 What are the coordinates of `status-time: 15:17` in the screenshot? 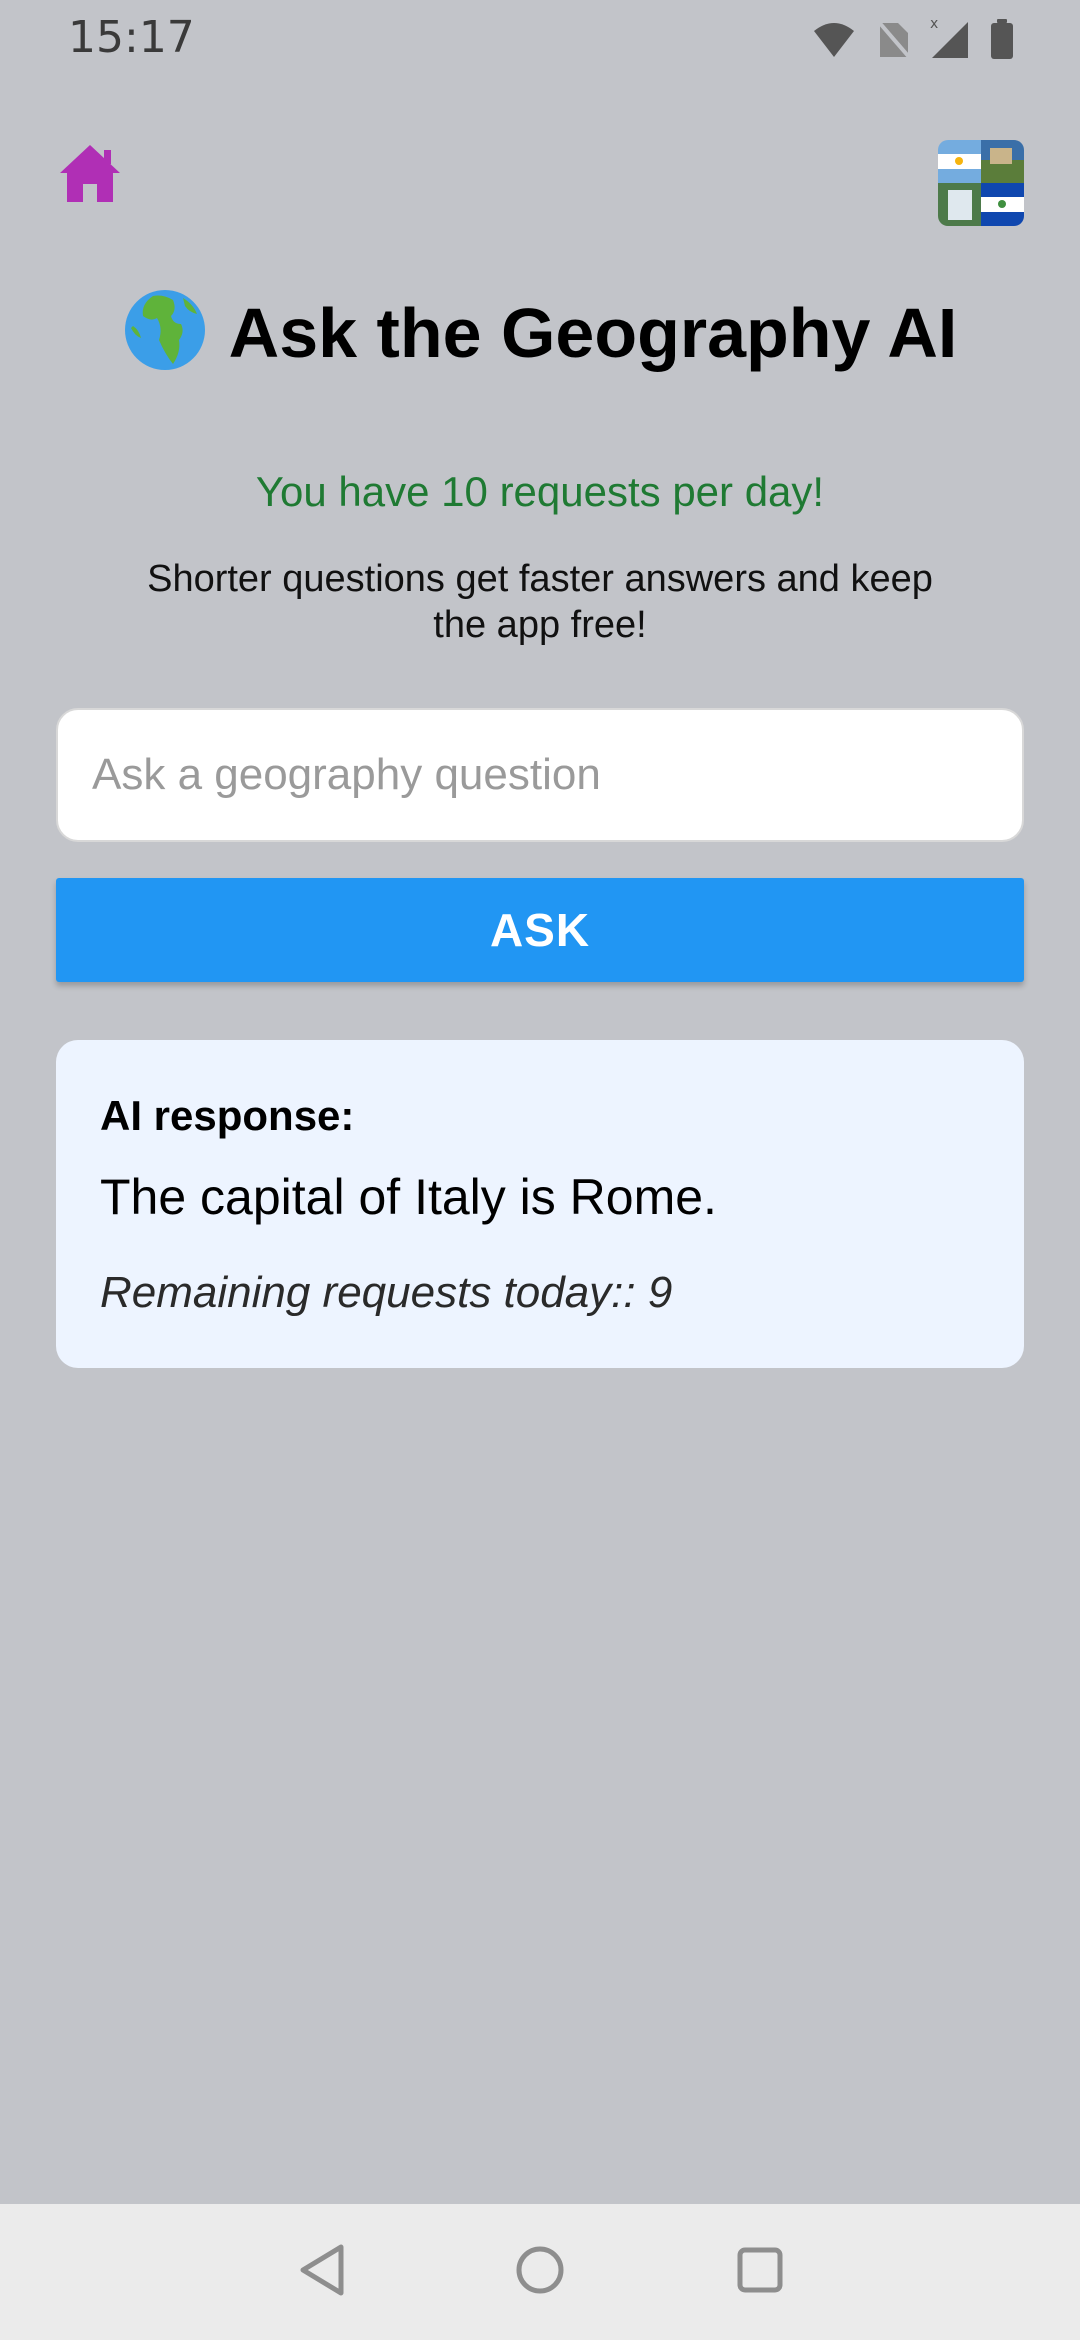 It's located at (131, 37).